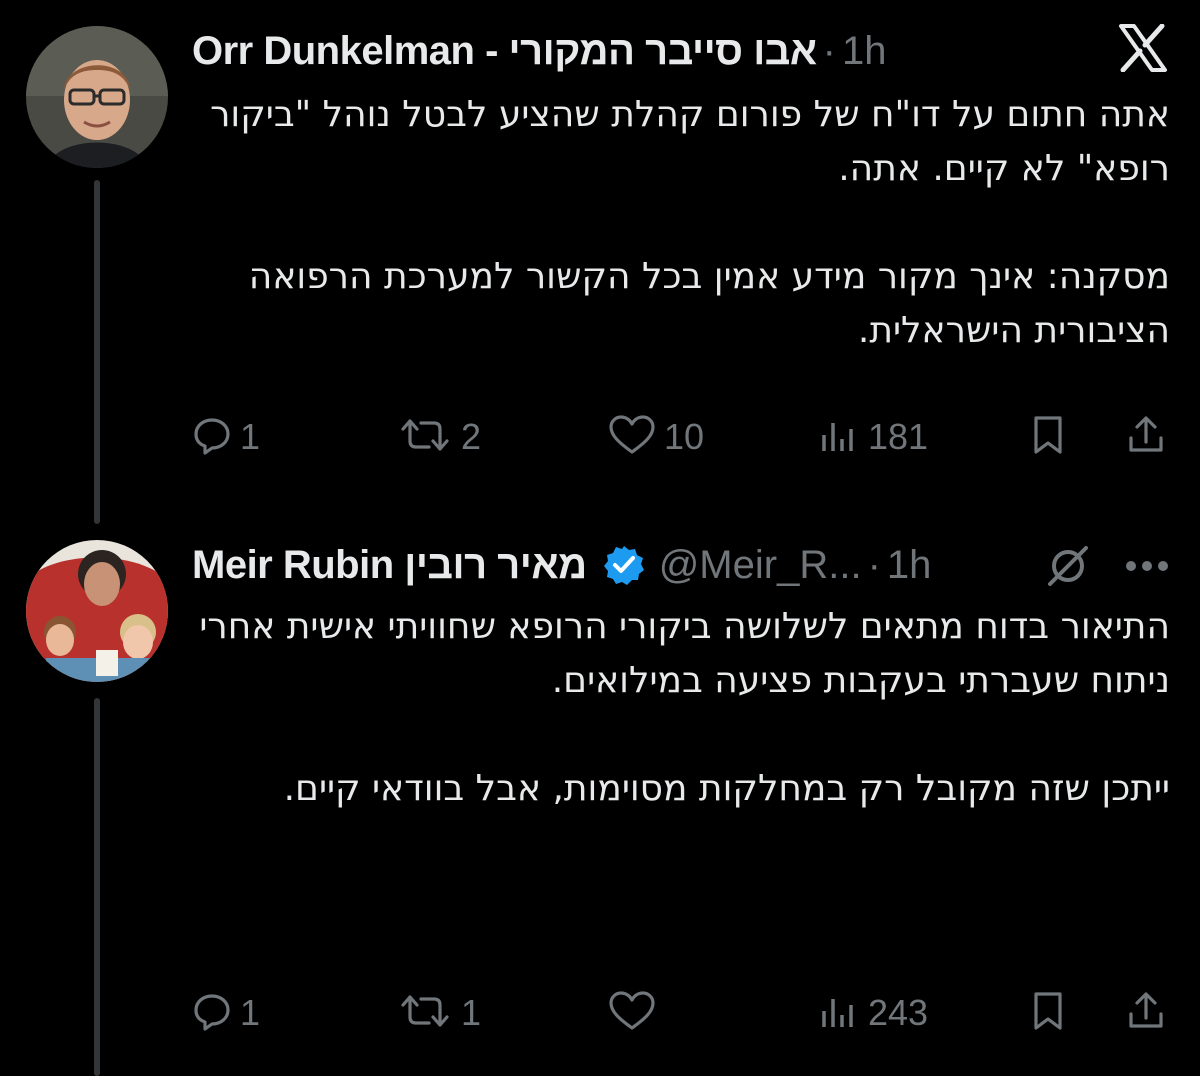  I want to click on display-name: Orr Dunkelman - אבו סייבר המקורי, so click(504, 51).